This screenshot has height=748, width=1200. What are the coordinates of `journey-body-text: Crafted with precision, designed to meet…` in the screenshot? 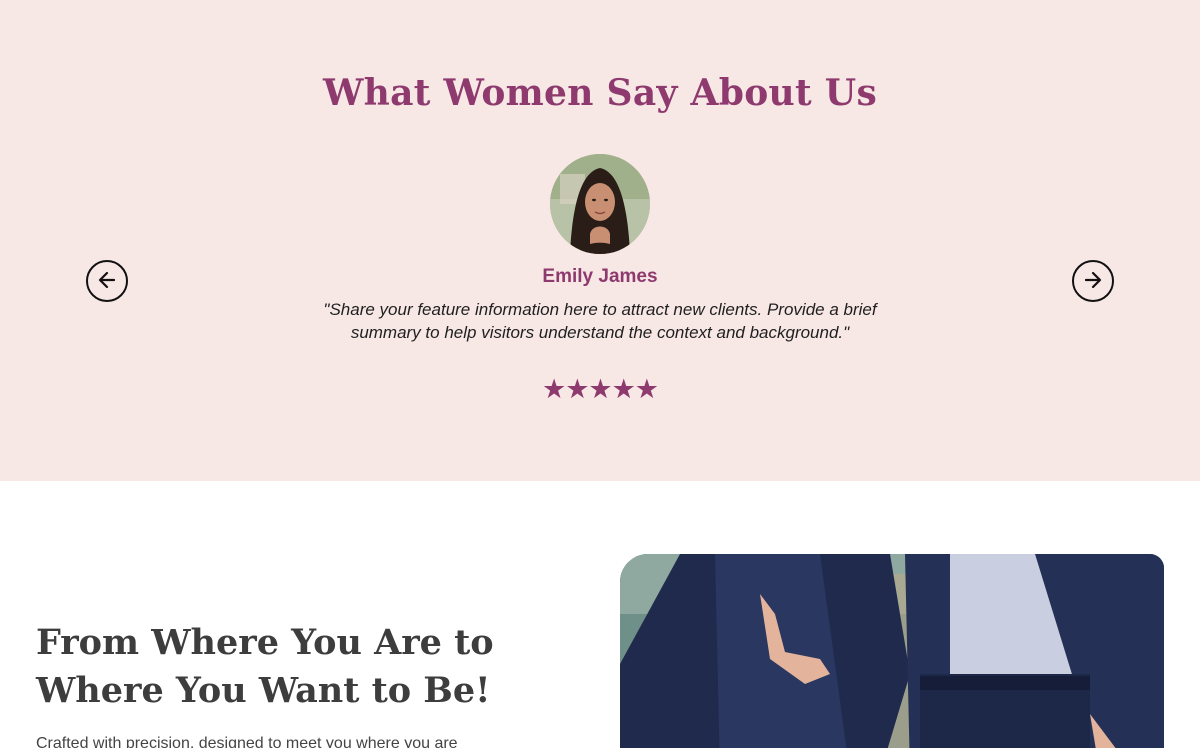 It's located at (247, 741).